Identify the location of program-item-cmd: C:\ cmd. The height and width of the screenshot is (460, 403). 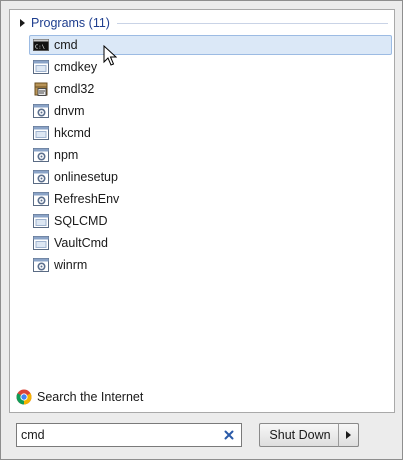
(210, 45).